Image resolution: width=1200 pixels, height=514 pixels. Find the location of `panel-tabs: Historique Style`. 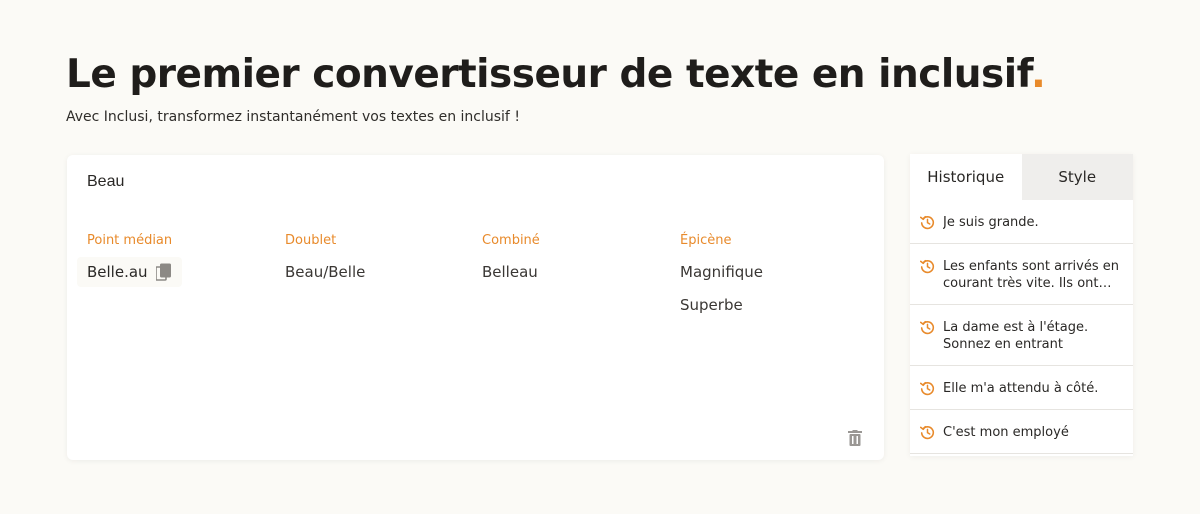

panel-tabs: Historique Style is located at coordinates (1021, 177).